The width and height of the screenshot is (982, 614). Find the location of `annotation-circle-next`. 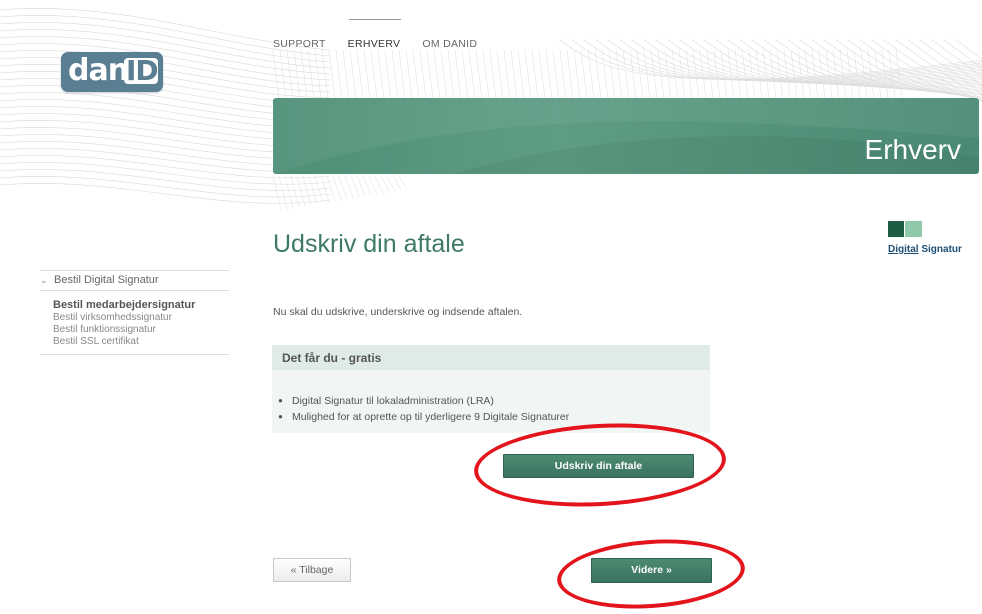

annotation-circle-next is located at coordinates (651, 573).